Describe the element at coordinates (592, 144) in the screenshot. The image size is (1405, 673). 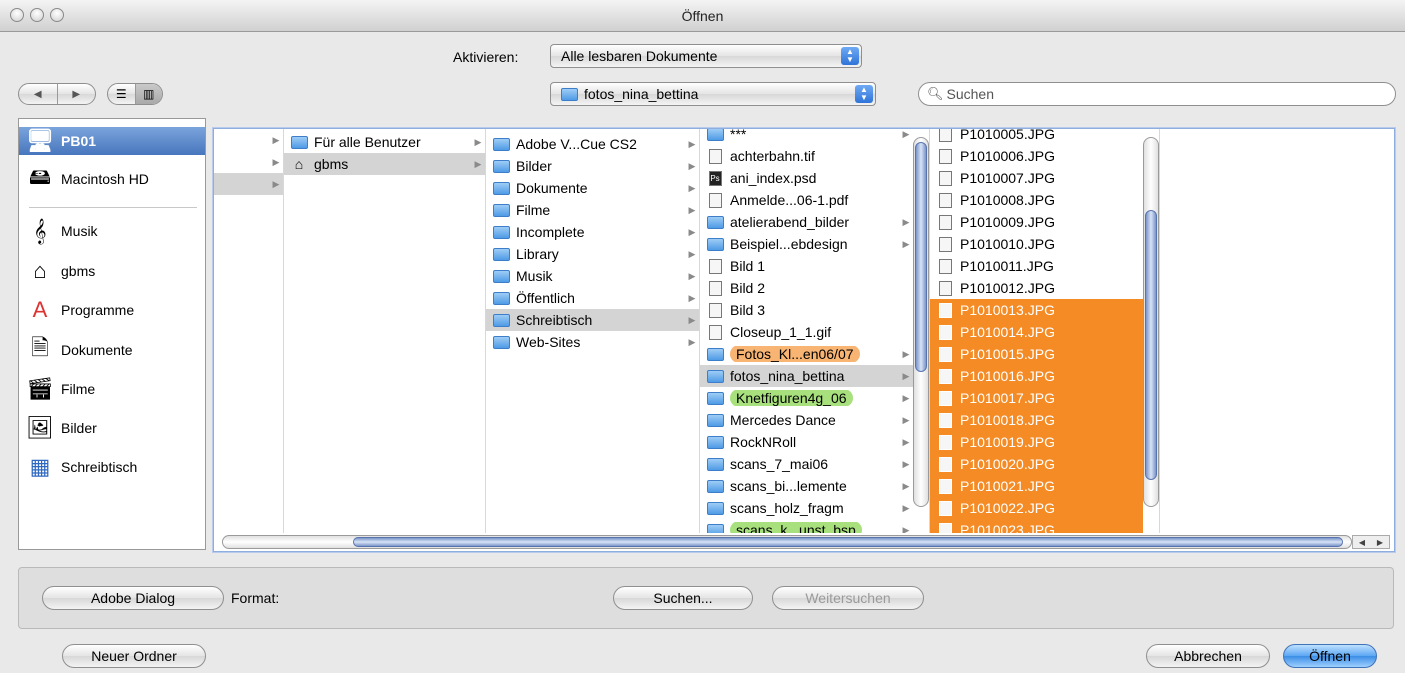
I see `list-item: Adobe V...Cue CS2 ▶` at that location.